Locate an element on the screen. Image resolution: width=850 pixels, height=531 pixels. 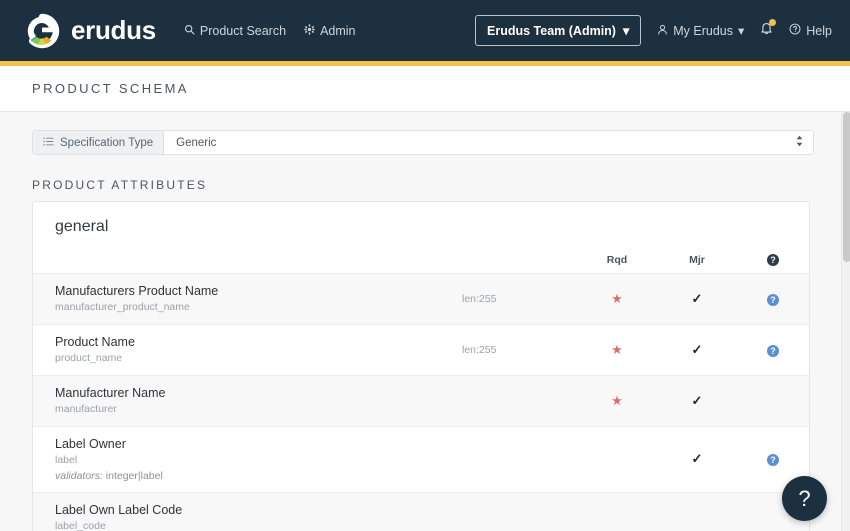
nav-product-search: Product Search is located at coordinates (235, 31).